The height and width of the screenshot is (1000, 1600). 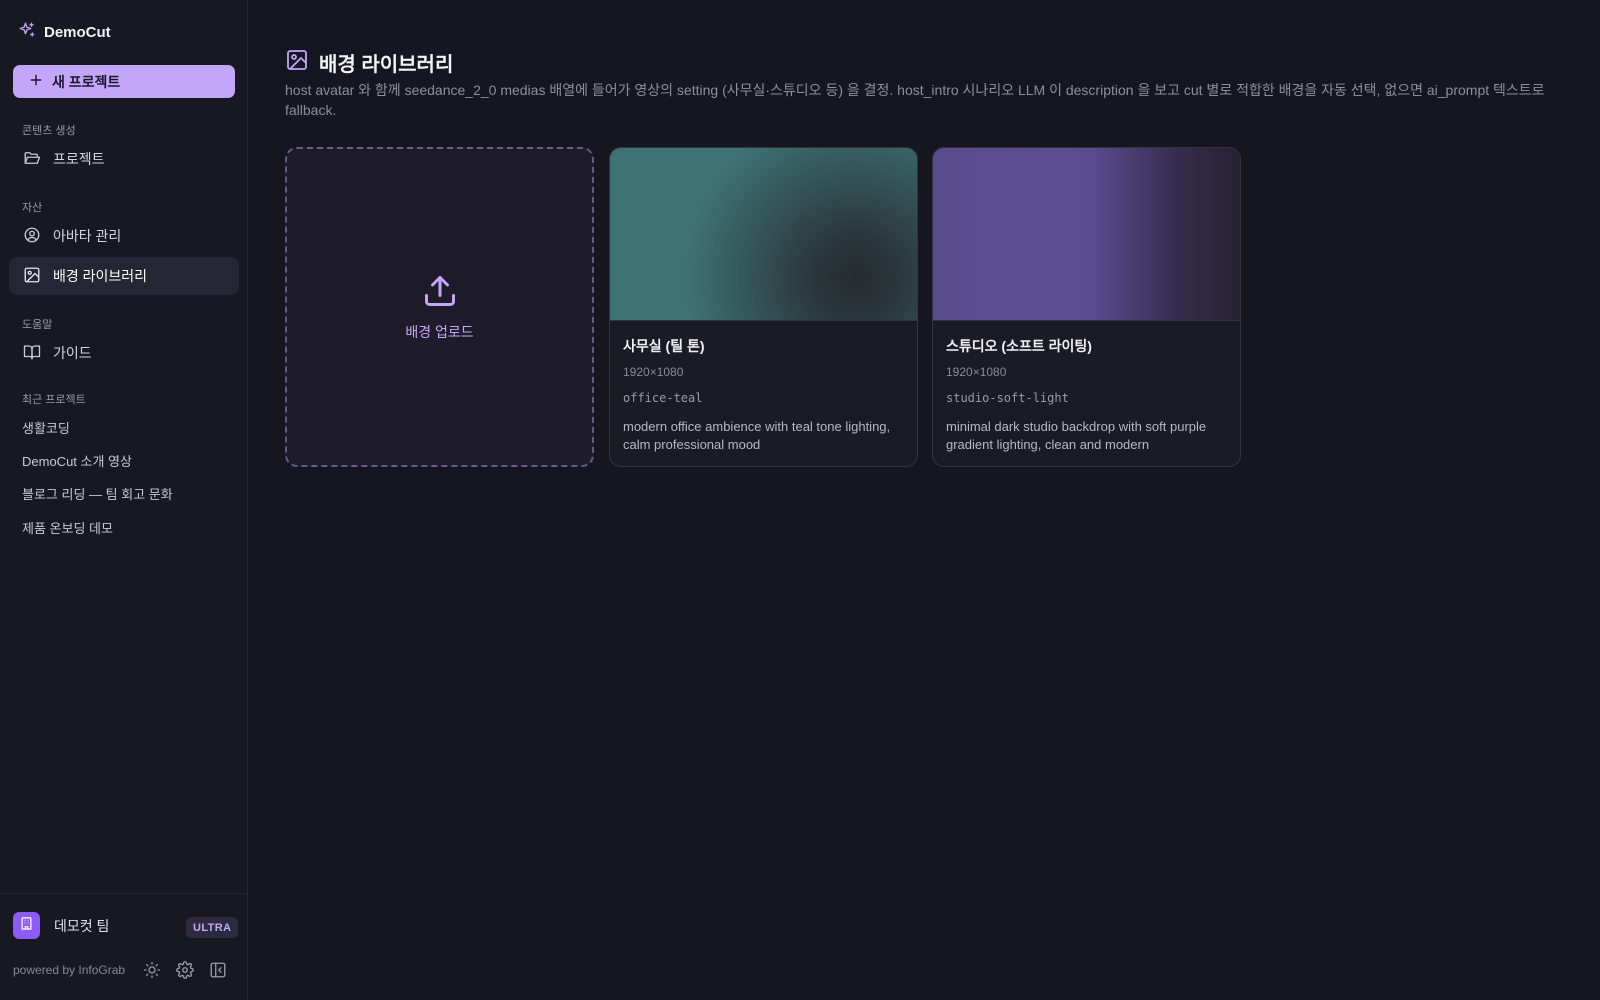 What do you see at coordinates (37, 325) in the screenshot?
I see `section-label-help: 도움말` at bounding box center [37, 325].